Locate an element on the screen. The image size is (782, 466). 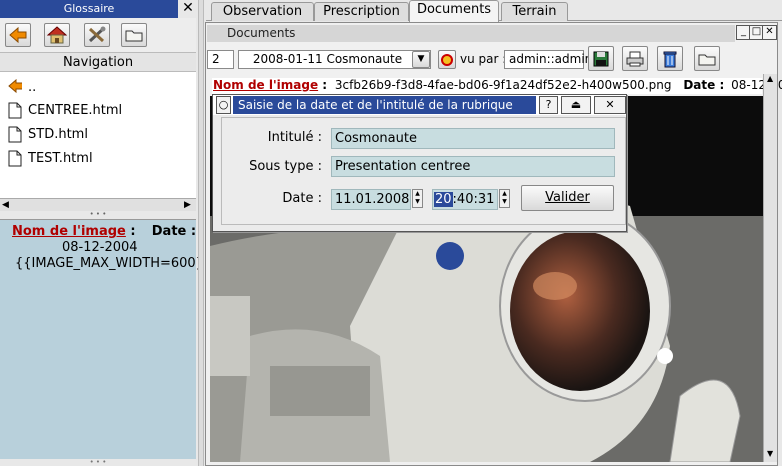
help-button: ? is located at coordinates (548, 105).